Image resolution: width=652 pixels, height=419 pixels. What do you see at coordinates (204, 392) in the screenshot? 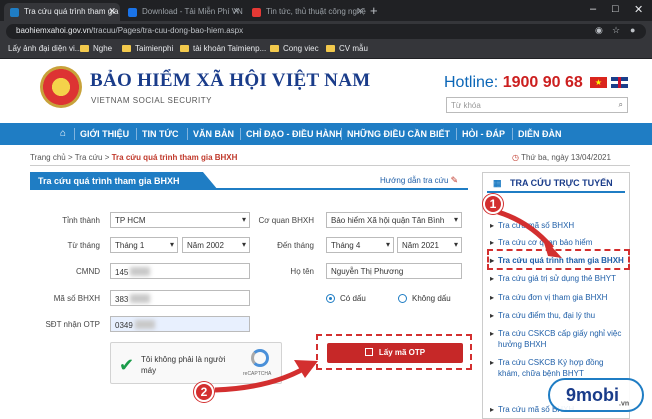
I see `step-badge-2: 2` at bounding box center [204, 392].